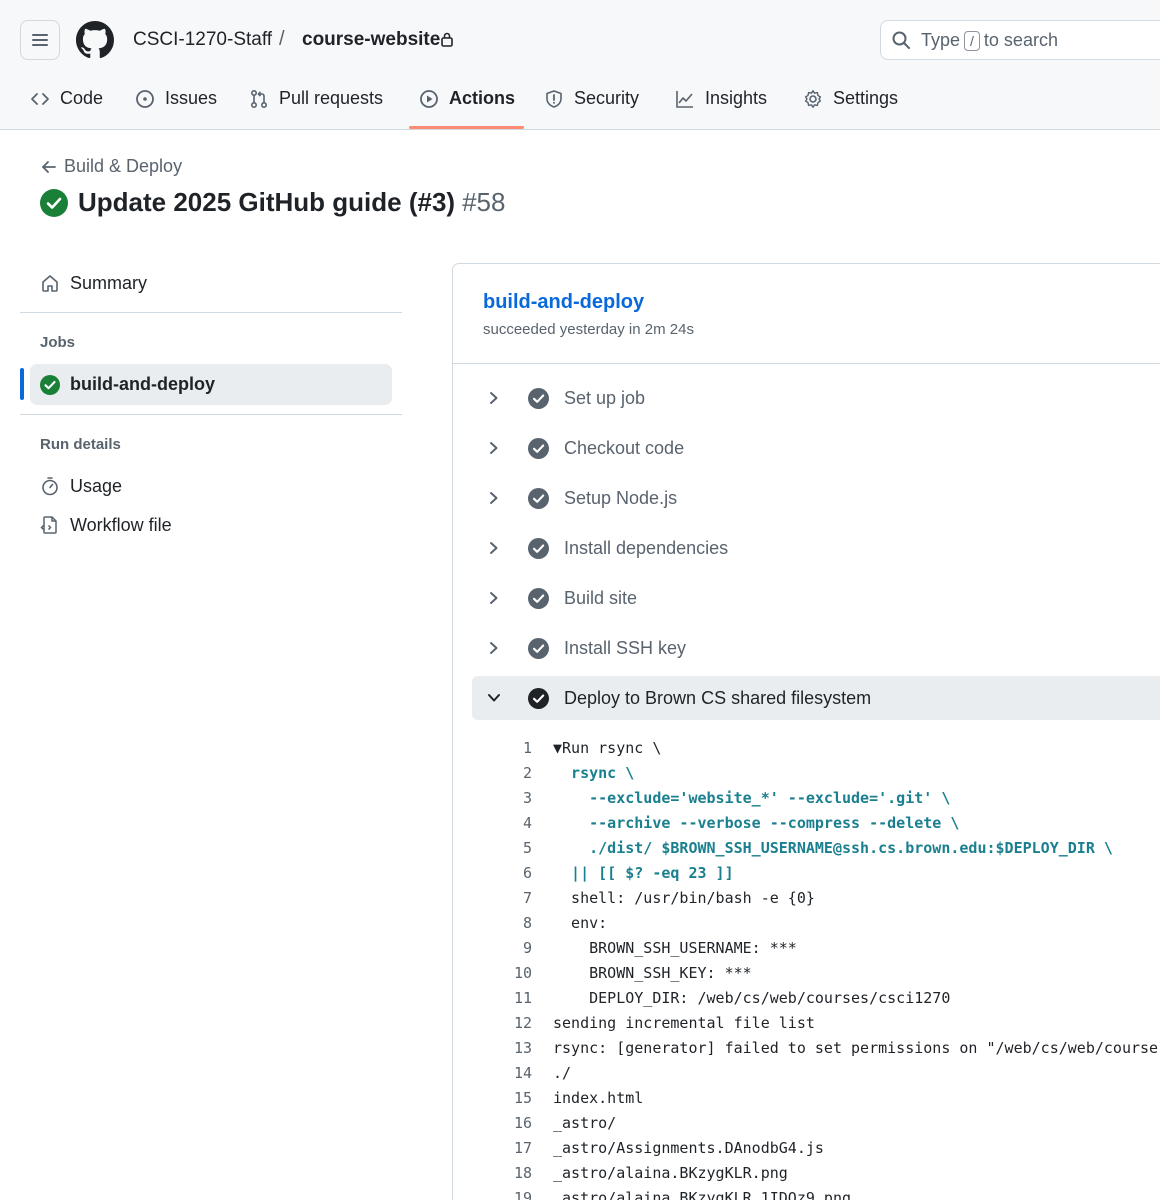 This screenshot has width=1160, height=1200. What do you see at coordinates (752, 798) in the screenshot?
I see `log-line-text: --exclude='website_*' --exclude='.git' \` at bounding box center [752, 798].